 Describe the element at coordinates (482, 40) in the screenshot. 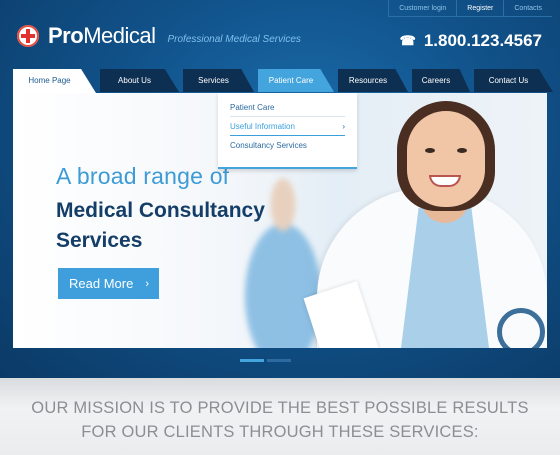

I see `phone-text: 1.800.123.4567` at that location.